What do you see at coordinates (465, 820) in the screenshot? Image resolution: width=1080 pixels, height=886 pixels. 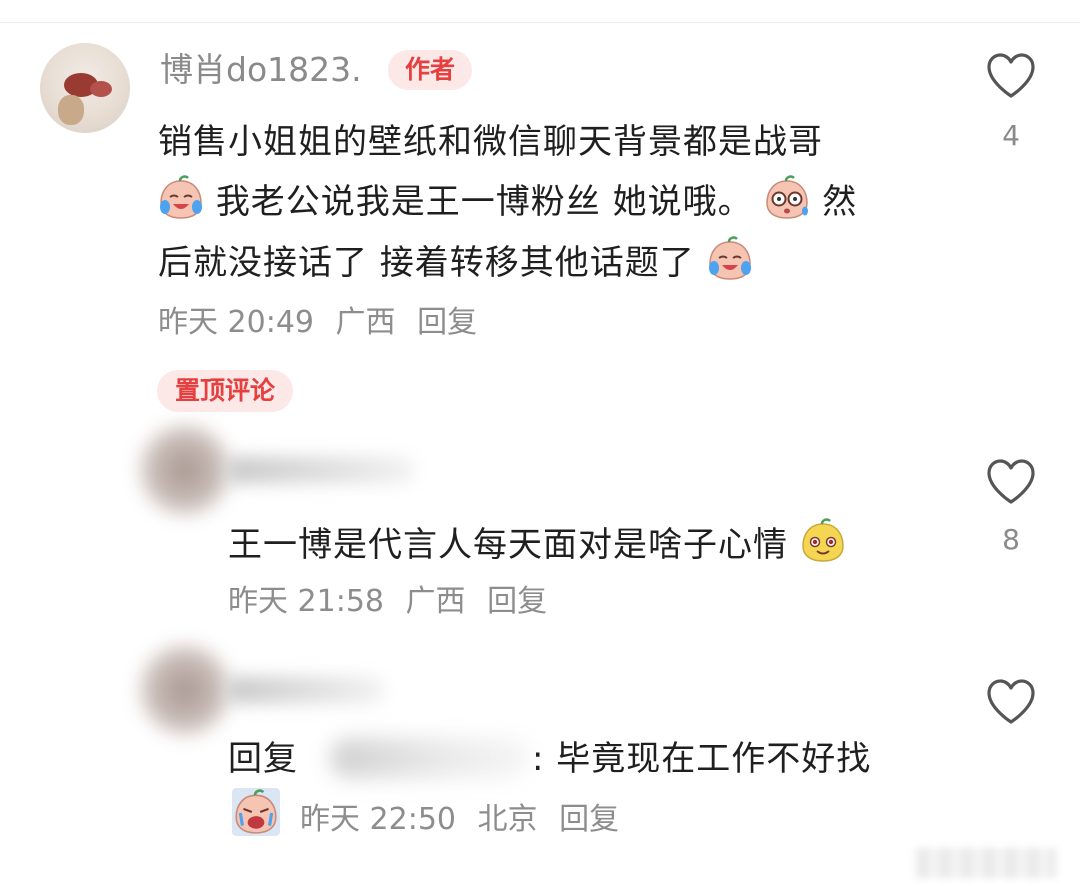 I see `reply-meta: 昨天 22:50 北京 回复` at bounding box center [465, 820].